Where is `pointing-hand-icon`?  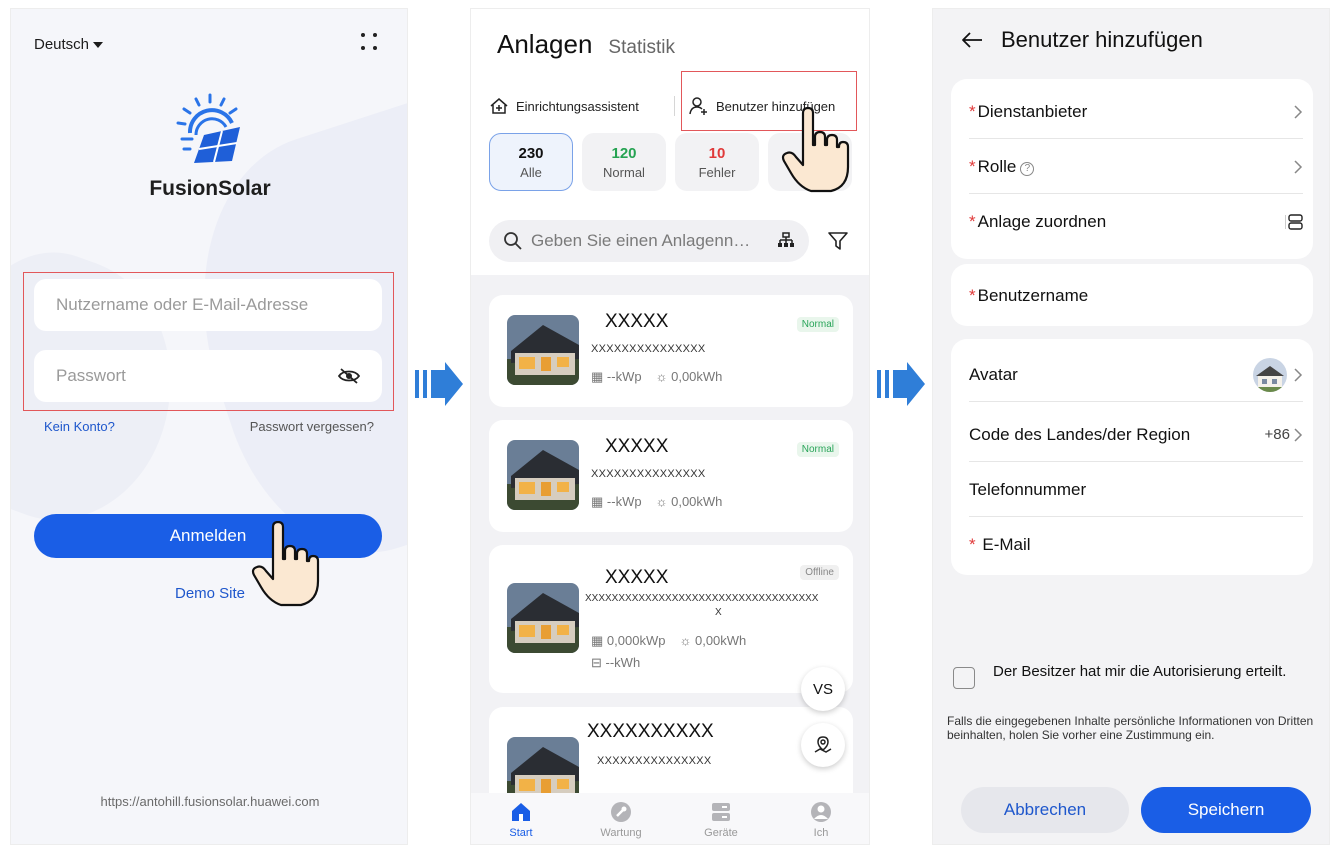
pointing-hand-icon is located at coordinates (816, 150).